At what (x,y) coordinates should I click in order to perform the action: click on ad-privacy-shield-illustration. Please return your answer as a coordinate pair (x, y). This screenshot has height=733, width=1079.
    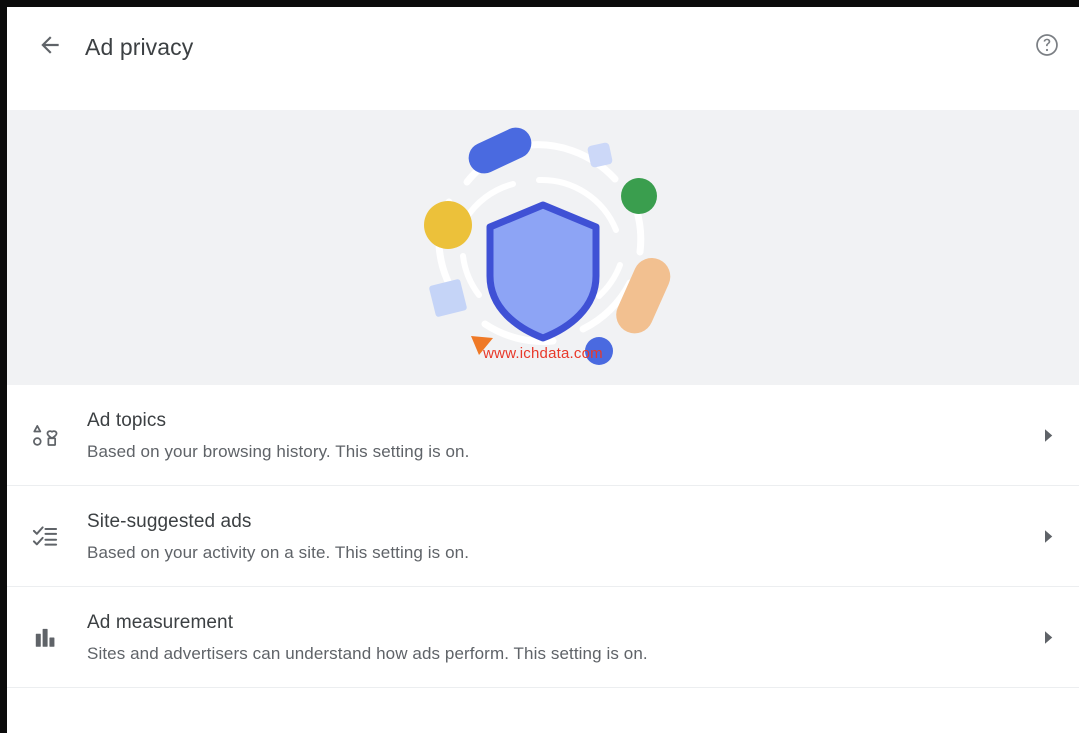
    Looking at the image, I should click on (543, 247).